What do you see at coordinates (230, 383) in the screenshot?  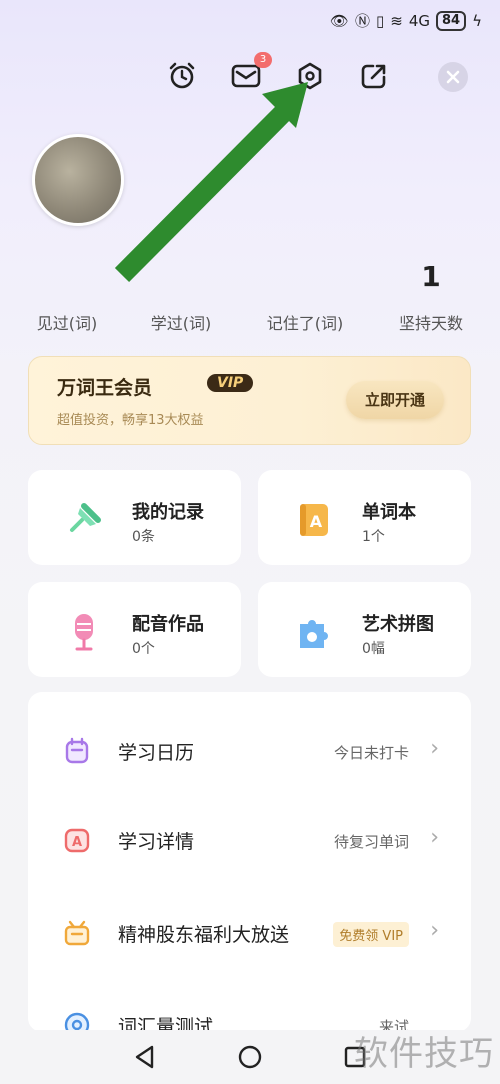 I see `vip-tag: VIP` at bounding box center [230, 383].